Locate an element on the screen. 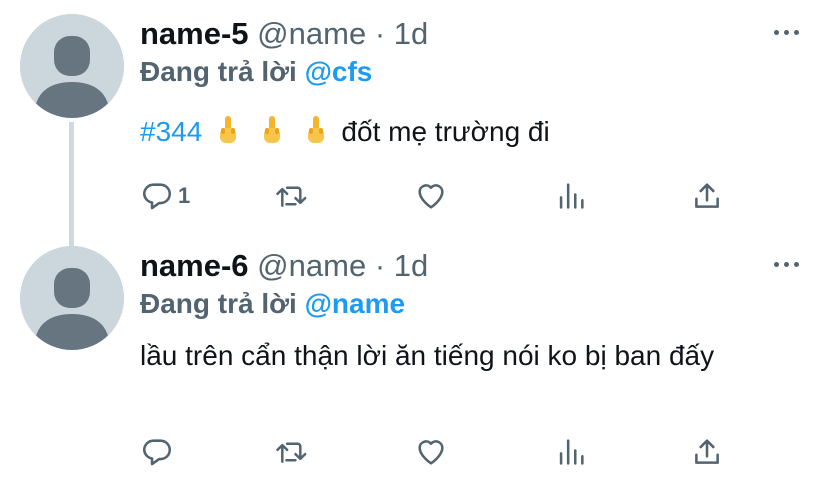  replying-to-link: @name is located at coordinates (355, 303).